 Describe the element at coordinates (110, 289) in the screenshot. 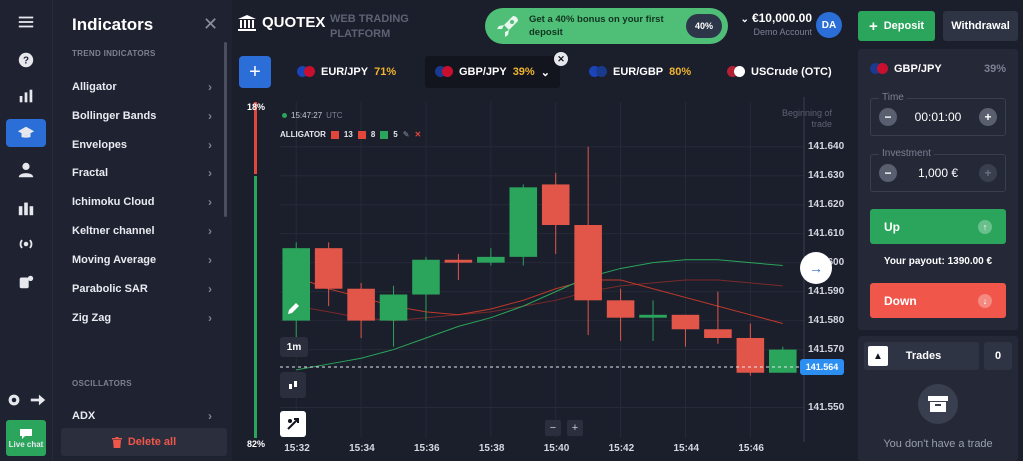

I see `indicator-label: Parabolic SAR` at that location.